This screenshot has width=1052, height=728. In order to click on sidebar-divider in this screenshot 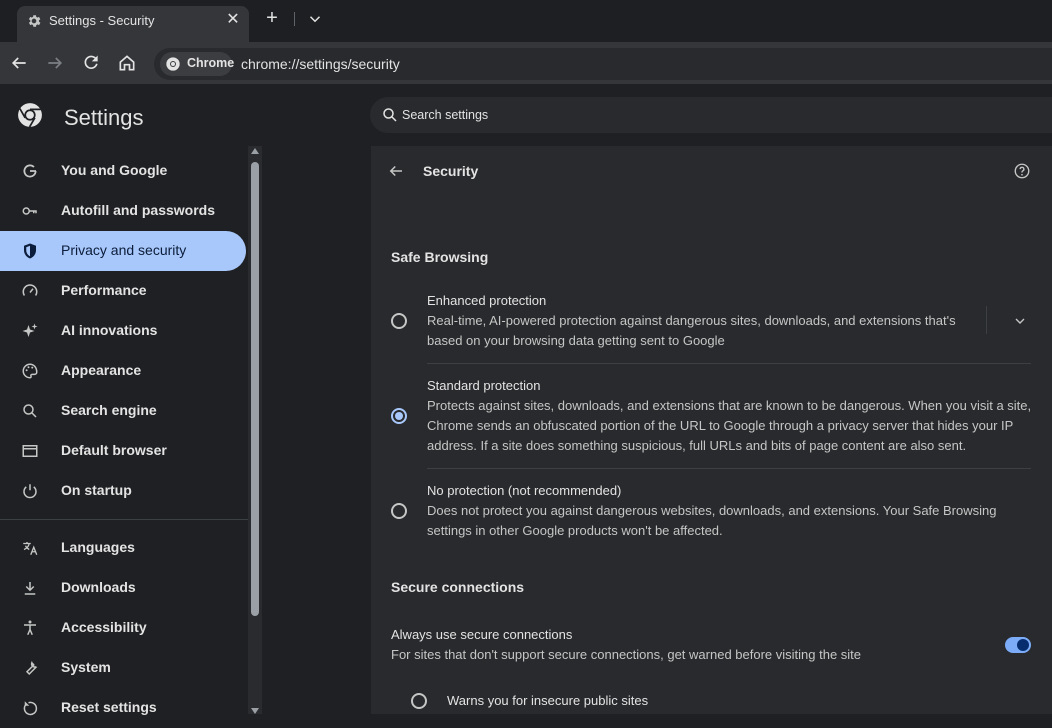, I will do `click(124, 519)`.